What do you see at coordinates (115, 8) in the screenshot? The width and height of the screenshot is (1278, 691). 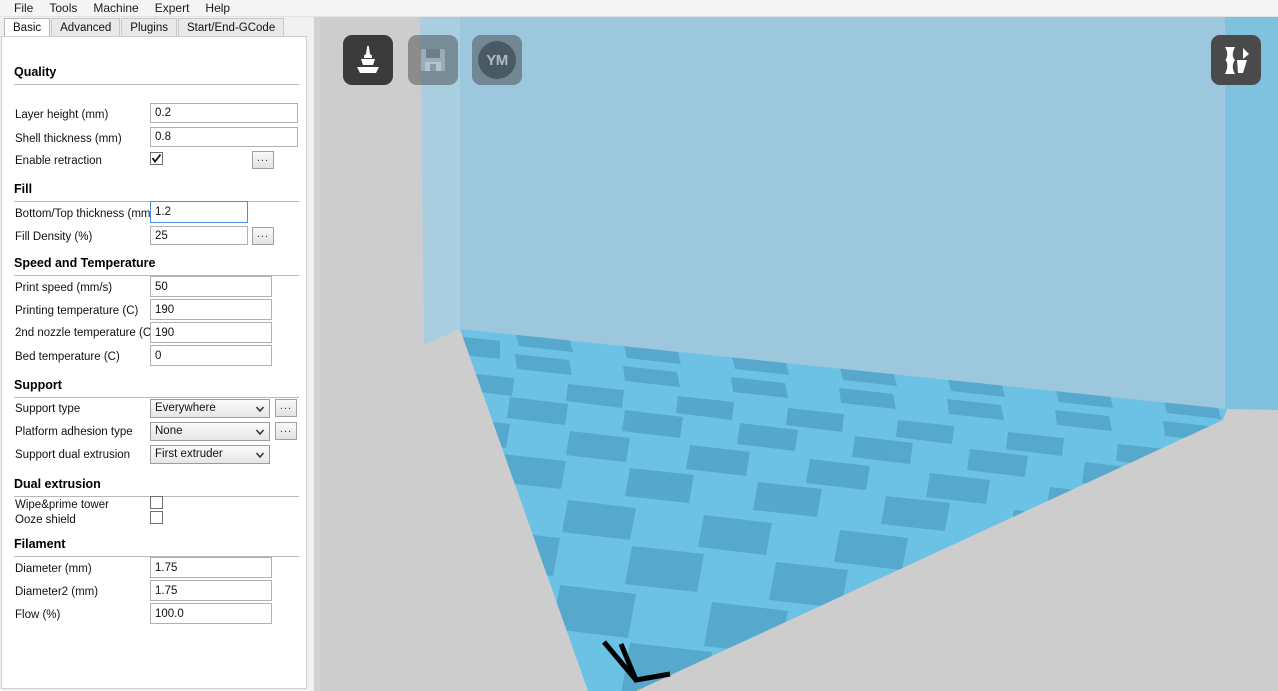 I see `menu-item-machine: Machine` at bounding box center [115, 8].